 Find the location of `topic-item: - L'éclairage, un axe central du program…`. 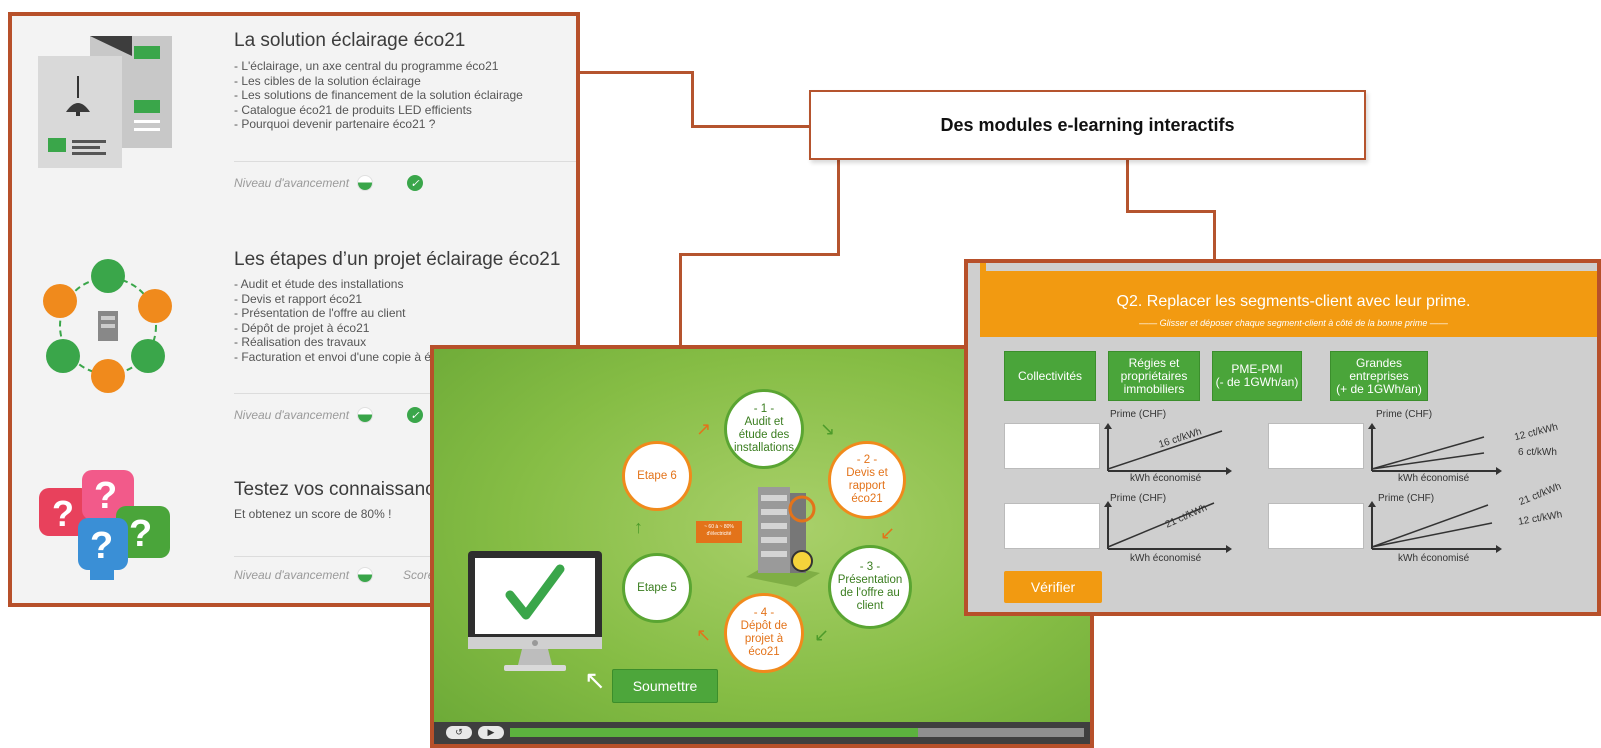

topic-item: - L'éclairage, un axe central du program… is located at coordinates (366, 66).